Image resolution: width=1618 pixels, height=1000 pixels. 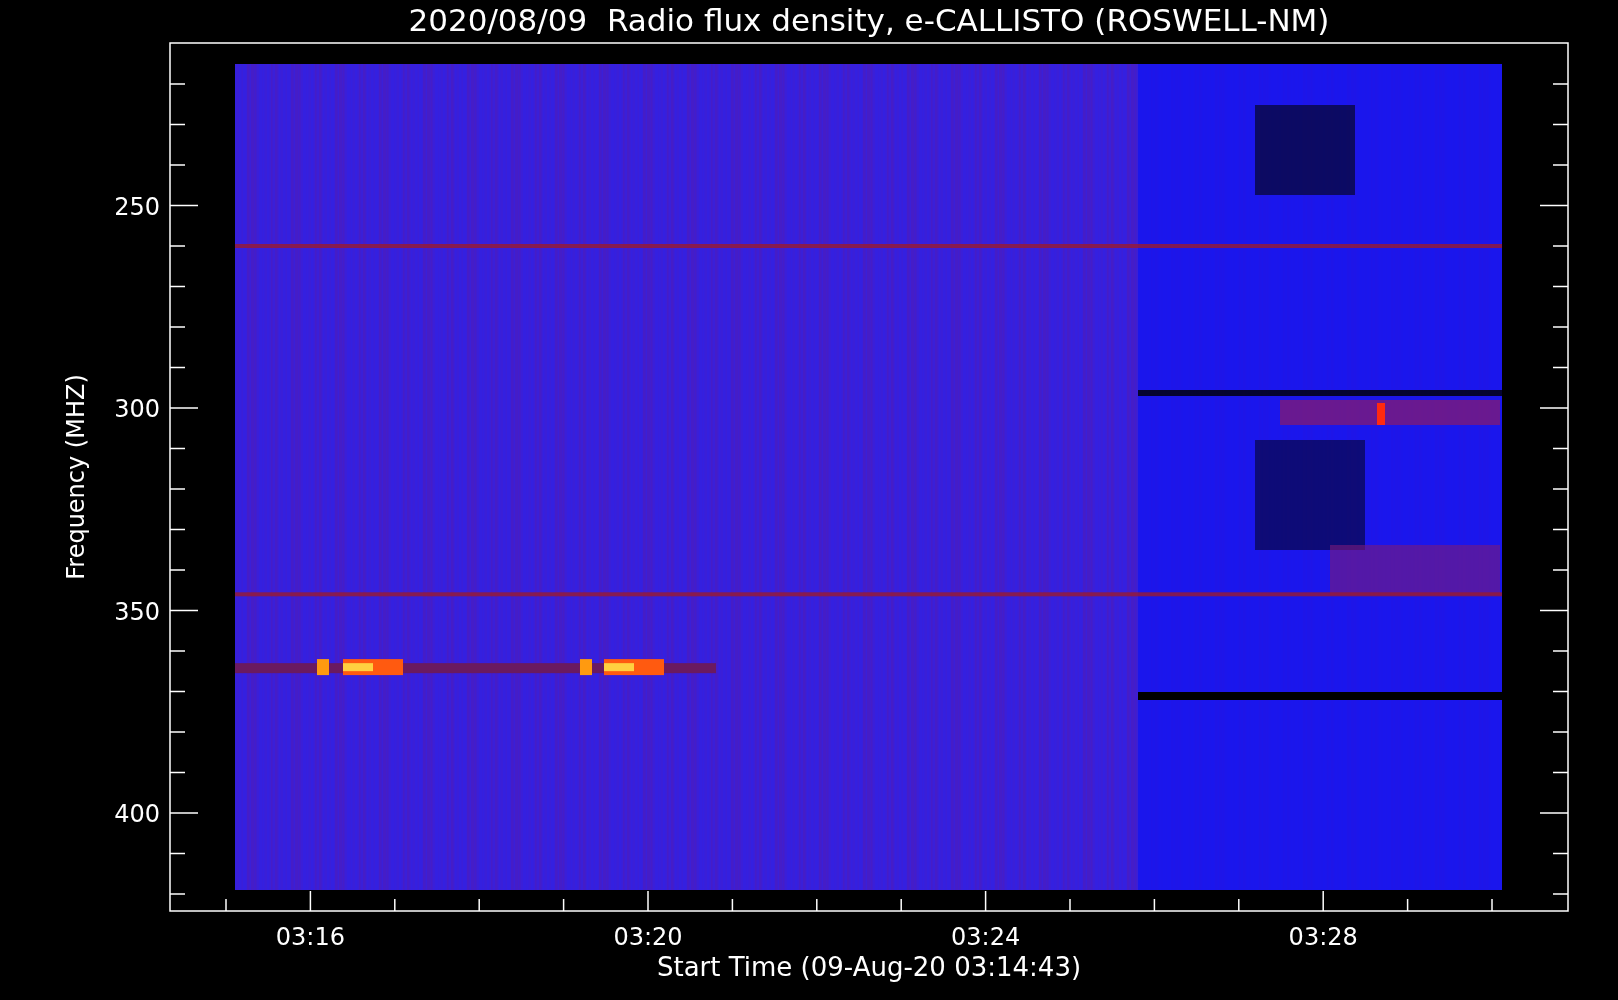 What do you see at coordinates (310, 937) in the screenshot?
I see `tick-label: 03:16` at bounding box center [310, 937].